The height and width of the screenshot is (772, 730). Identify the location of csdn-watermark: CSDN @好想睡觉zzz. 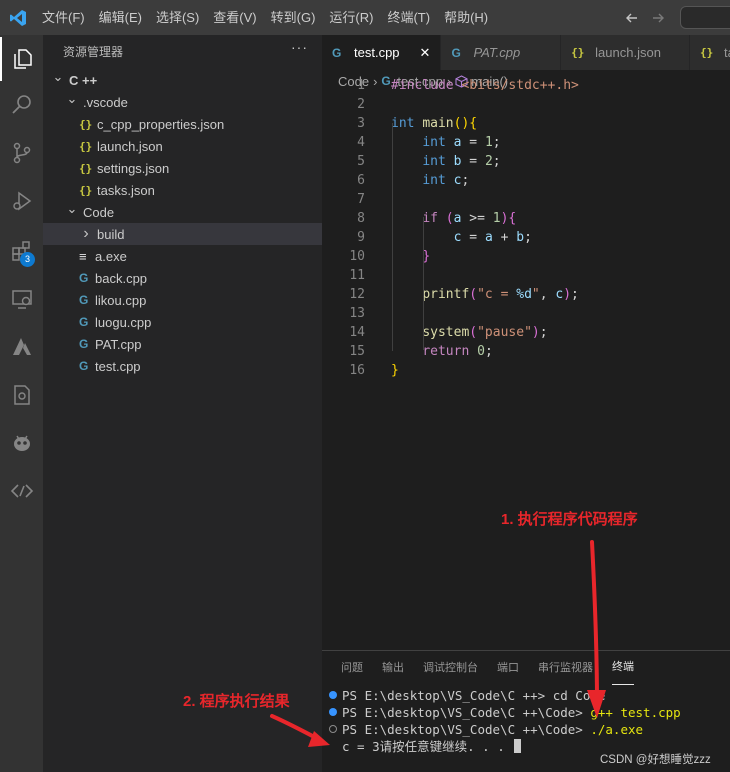
(655, 760).